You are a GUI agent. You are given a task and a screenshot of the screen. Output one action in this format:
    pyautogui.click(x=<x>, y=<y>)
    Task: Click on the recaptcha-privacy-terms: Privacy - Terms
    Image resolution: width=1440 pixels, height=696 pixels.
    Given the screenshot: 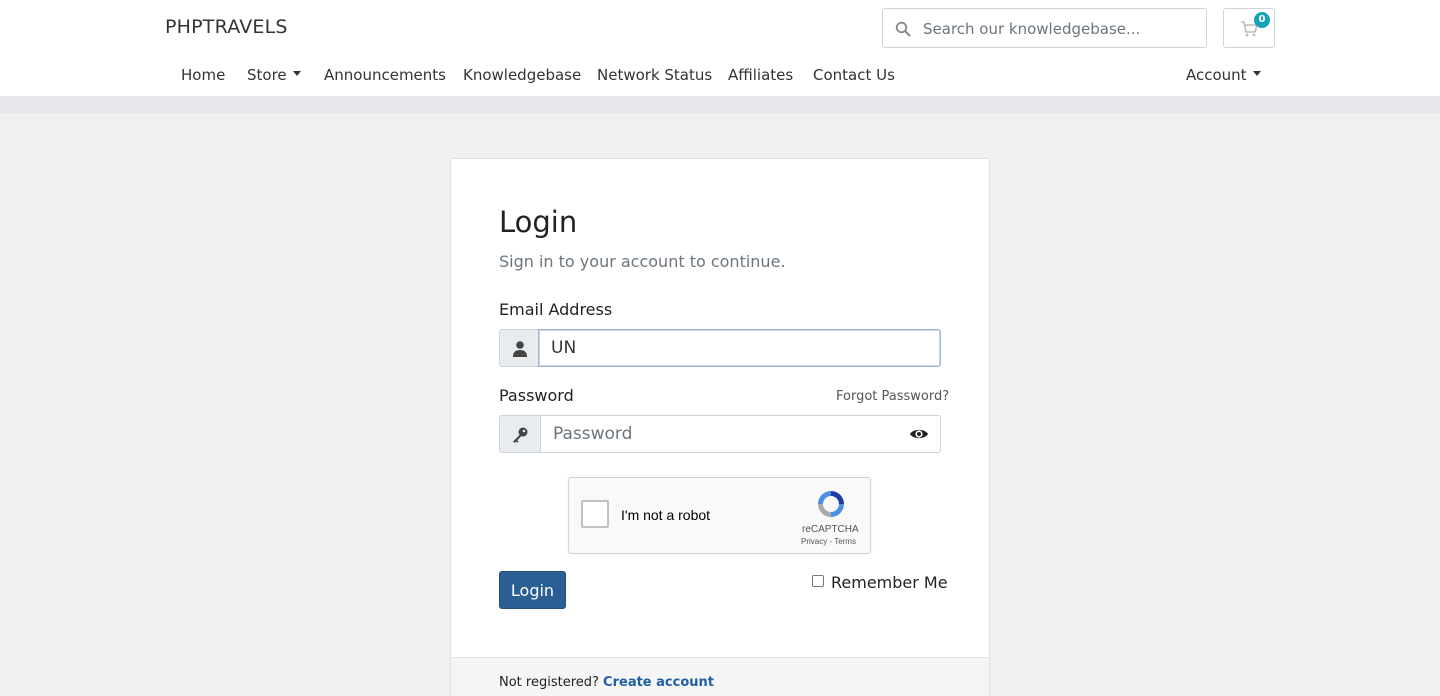 What is the action you would take?
    pyautogui.click(x=828, y=541)
    